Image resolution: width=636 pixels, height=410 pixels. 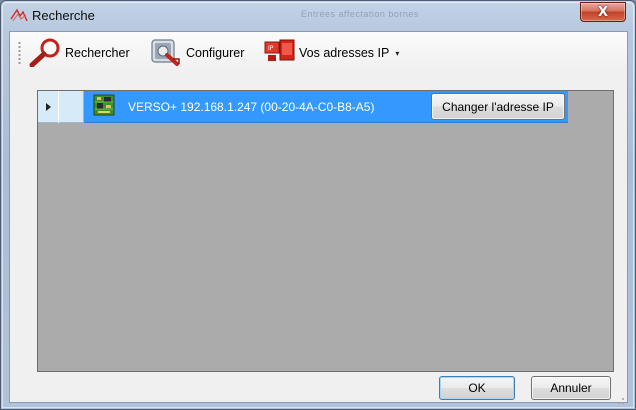 What do you see at coordinates (279, 53) in the screenshot?
I see `ip-network-icon: IP` at bounding box center [279, 53].